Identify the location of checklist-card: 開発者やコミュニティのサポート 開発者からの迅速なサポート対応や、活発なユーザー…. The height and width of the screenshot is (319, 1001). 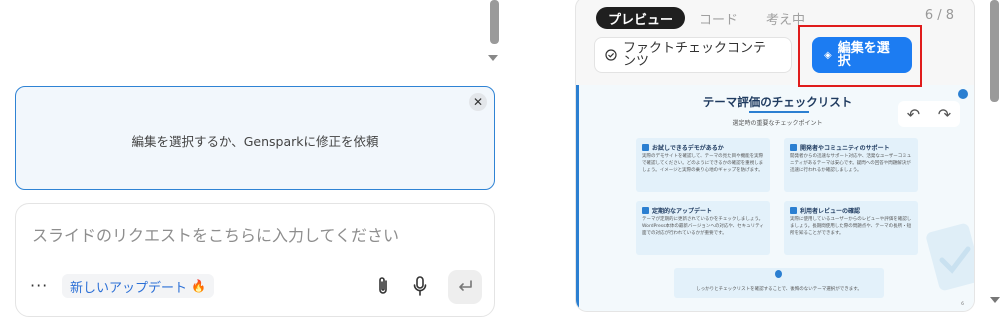
(851, 165).